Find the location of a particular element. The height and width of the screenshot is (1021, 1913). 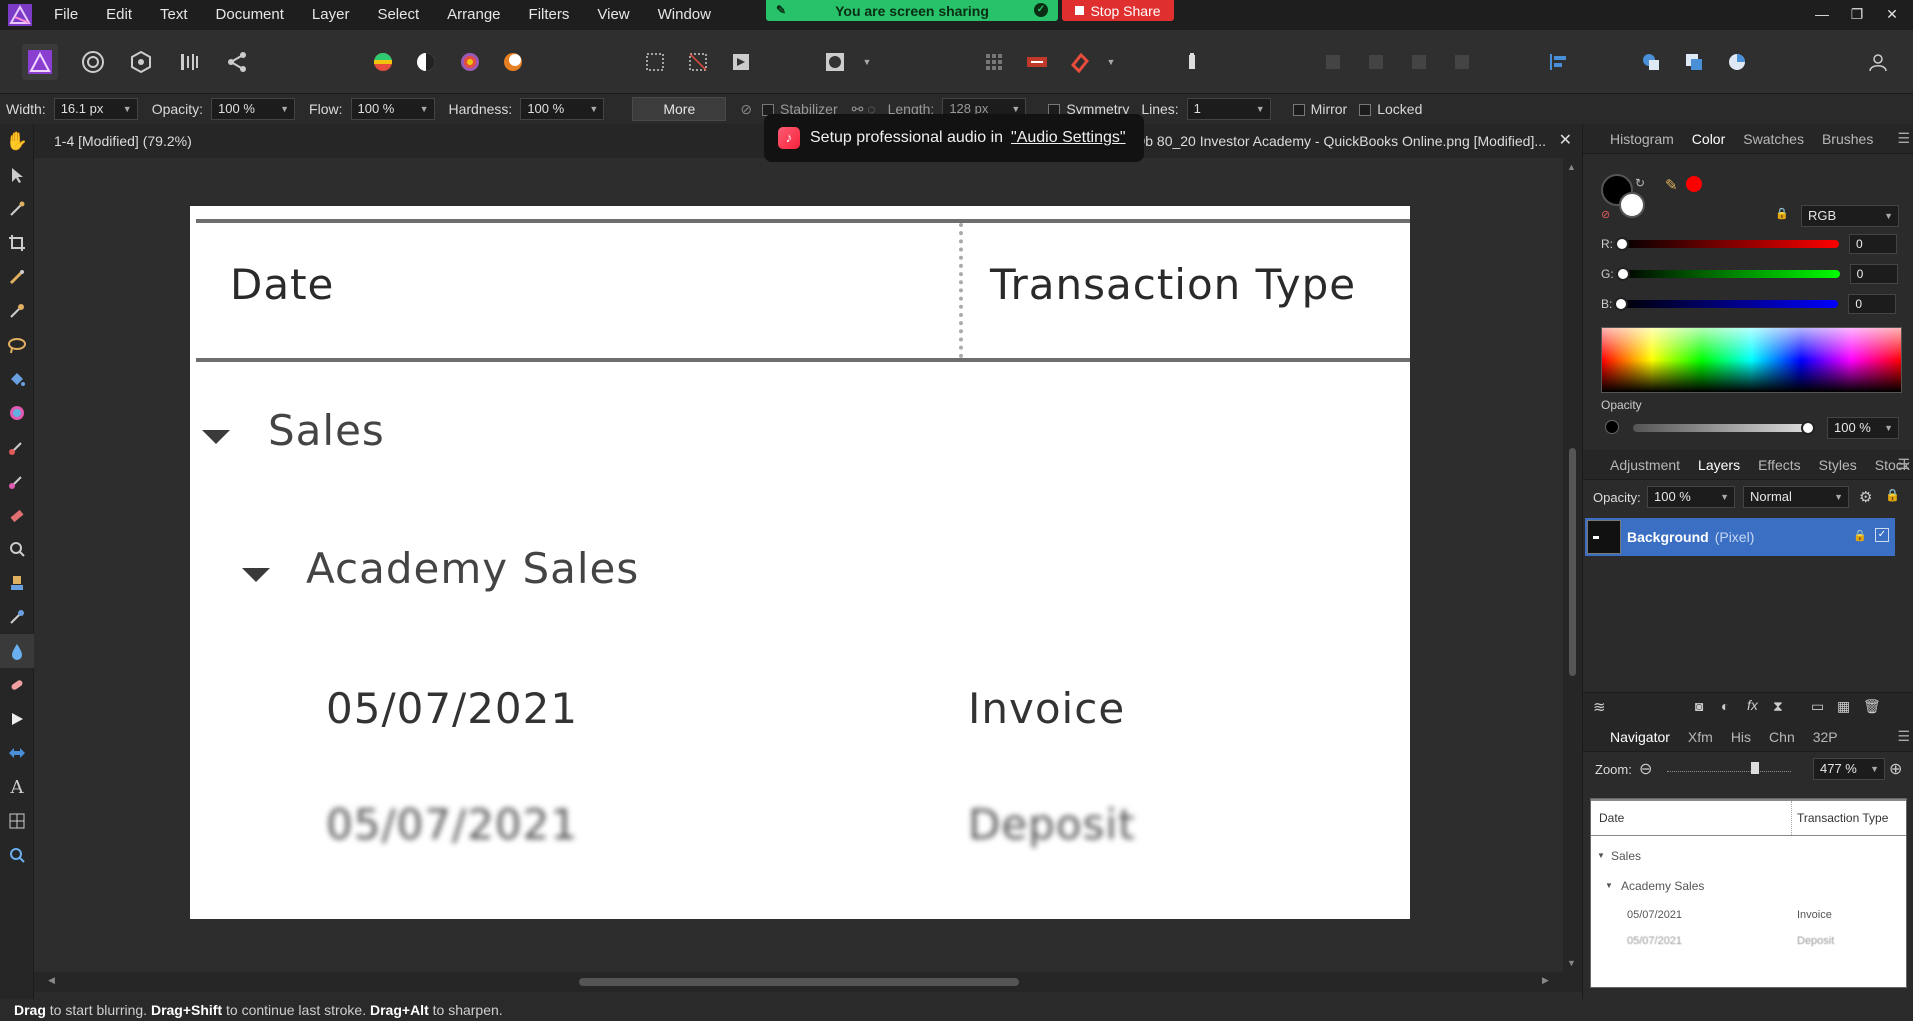

menu-window: Window is located at coordinates (684, 15).